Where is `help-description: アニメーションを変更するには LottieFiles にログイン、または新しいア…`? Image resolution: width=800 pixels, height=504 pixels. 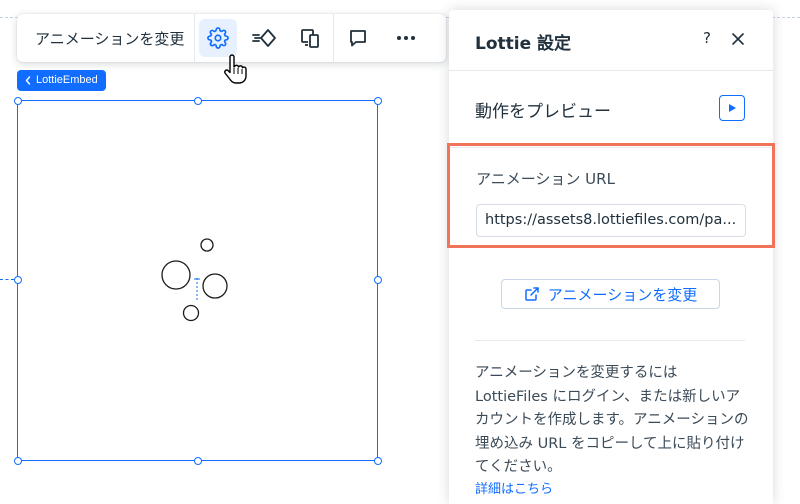
help-description: アニメーションを変更するには LottieFiles にログイン、または新しいア… is located at coordinates (612, 420).